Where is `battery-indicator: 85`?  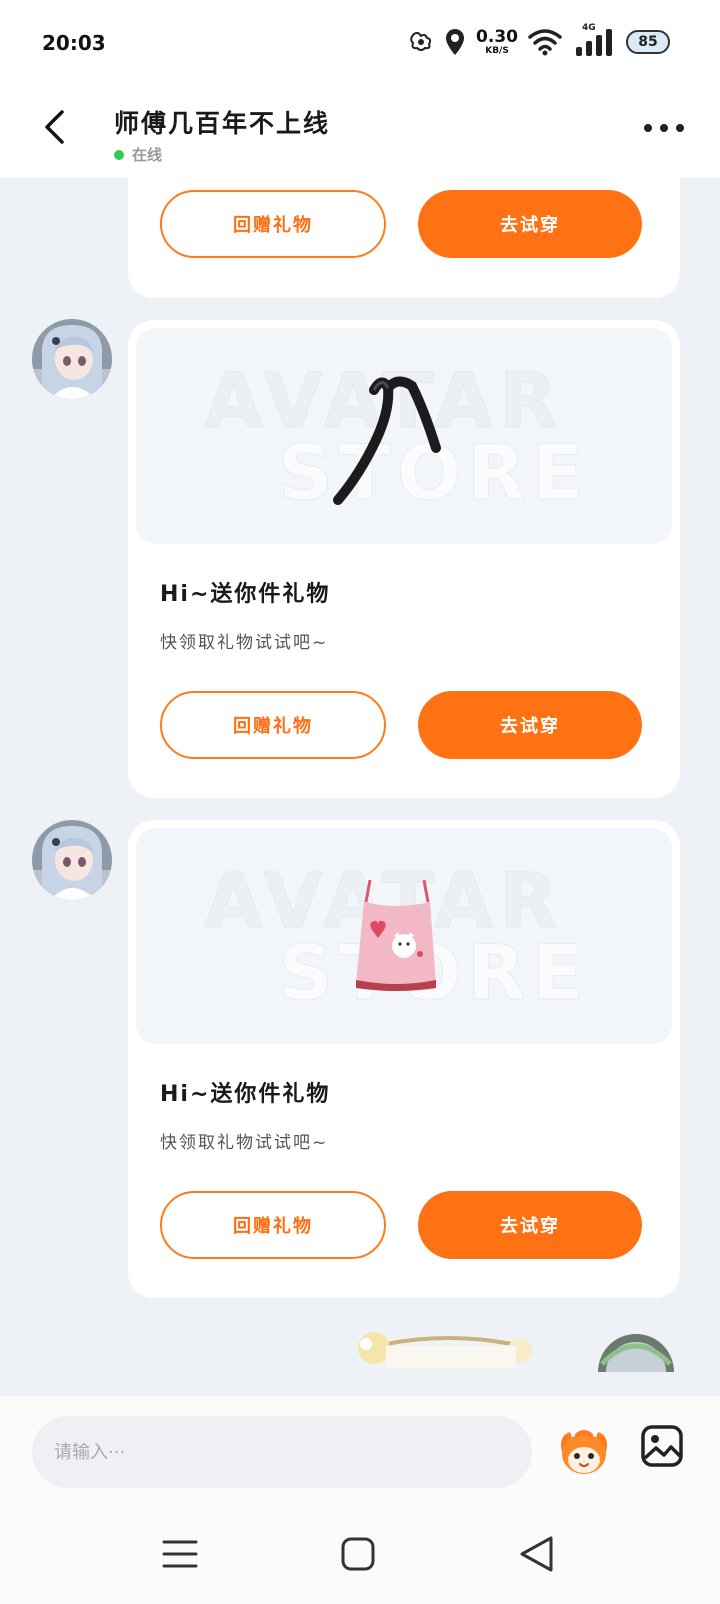
battery-indicator: 85 is located at coordinates (648, 42).